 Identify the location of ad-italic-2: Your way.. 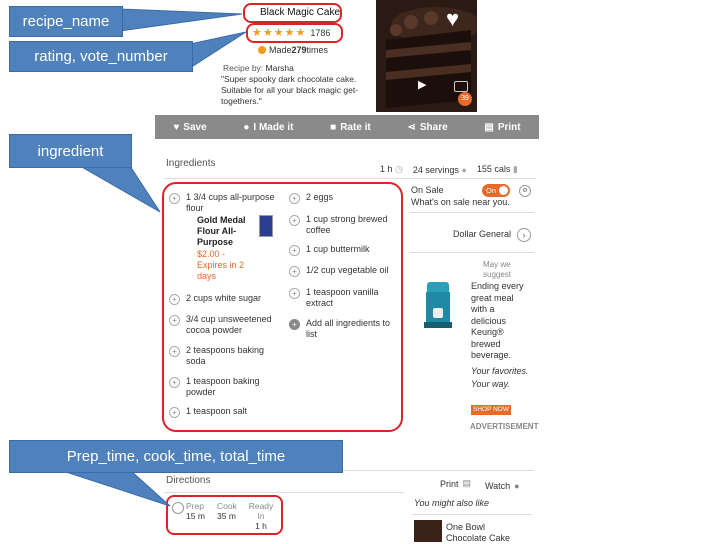
(490, 384).